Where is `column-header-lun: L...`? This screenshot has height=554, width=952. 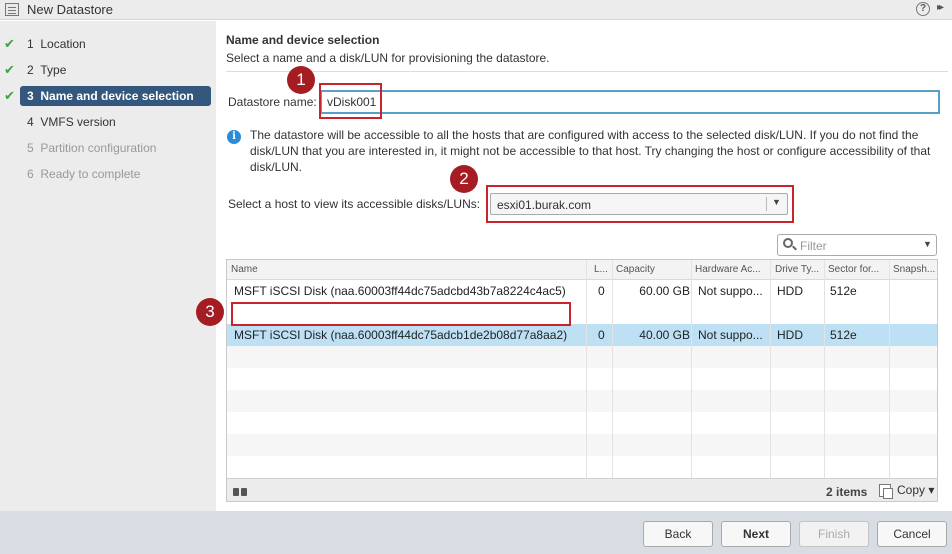
column-header-lun: L... is located at coordinates (604, 269).